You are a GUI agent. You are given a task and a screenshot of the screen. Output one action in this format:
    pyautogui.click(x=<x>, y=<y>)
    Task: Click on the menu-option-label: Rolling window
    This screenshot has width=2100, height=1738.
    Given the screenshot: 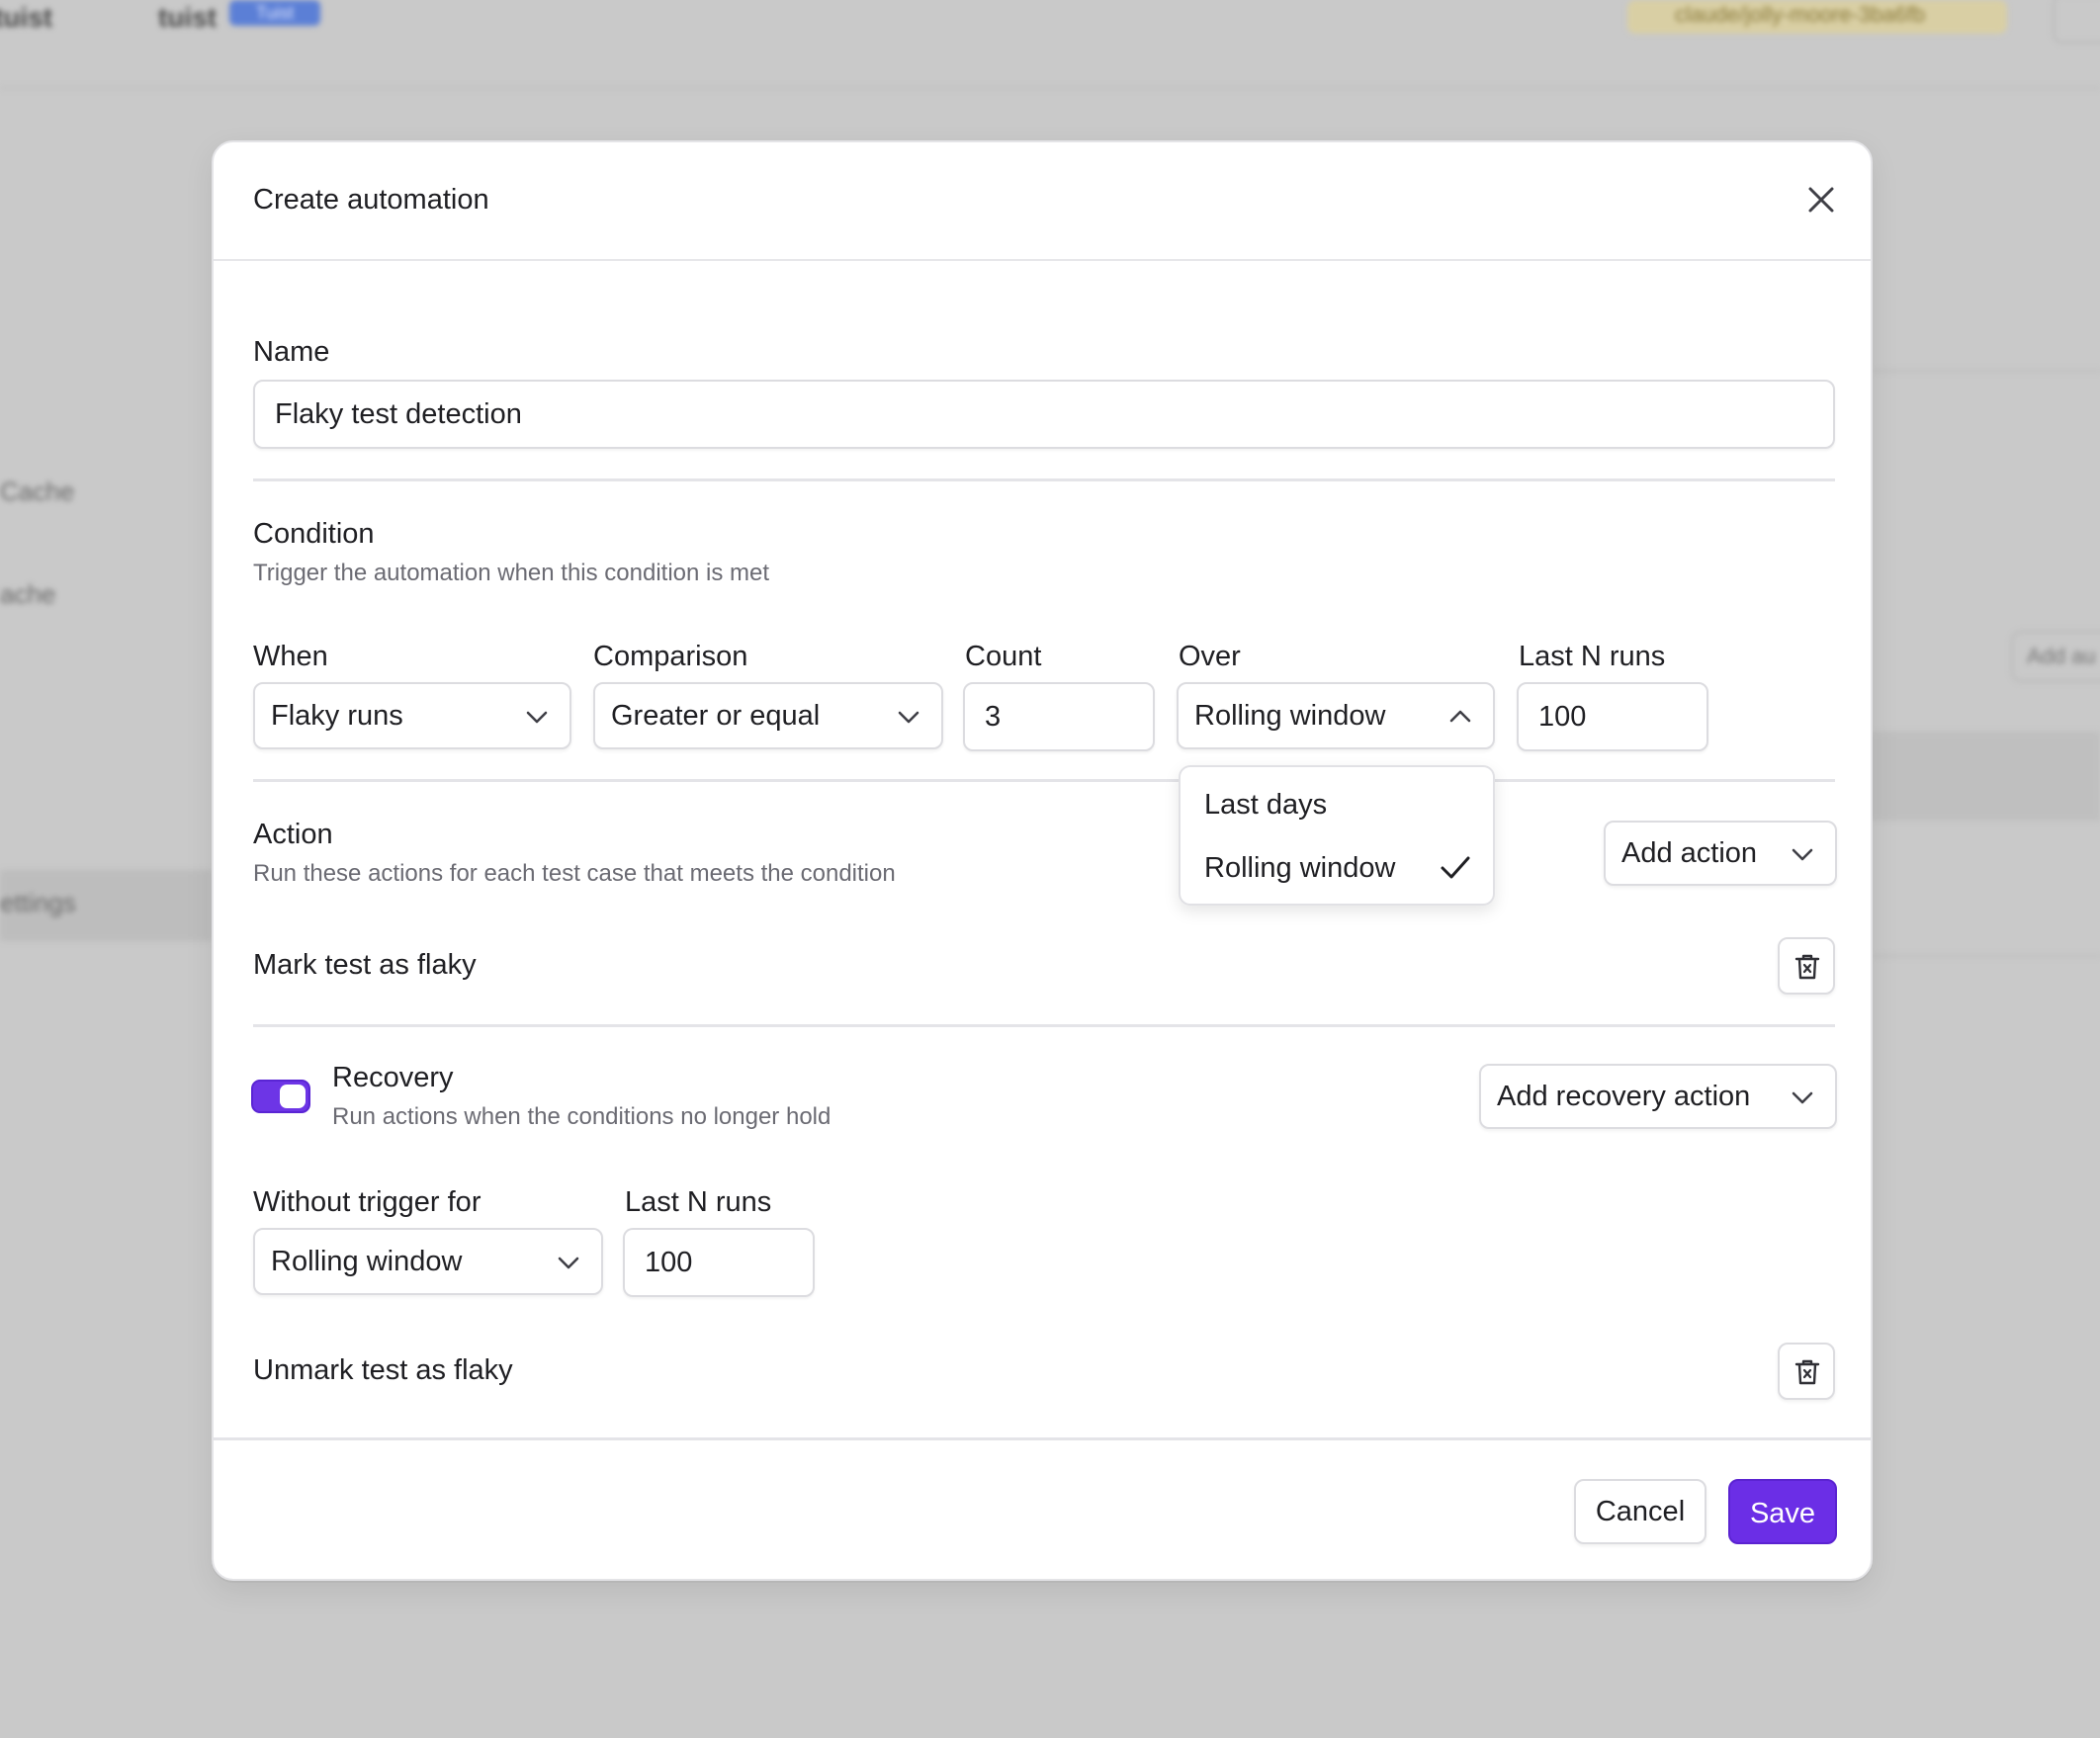 What is the action you would take?
    pyautogui.click(x=1300, y=868)
    